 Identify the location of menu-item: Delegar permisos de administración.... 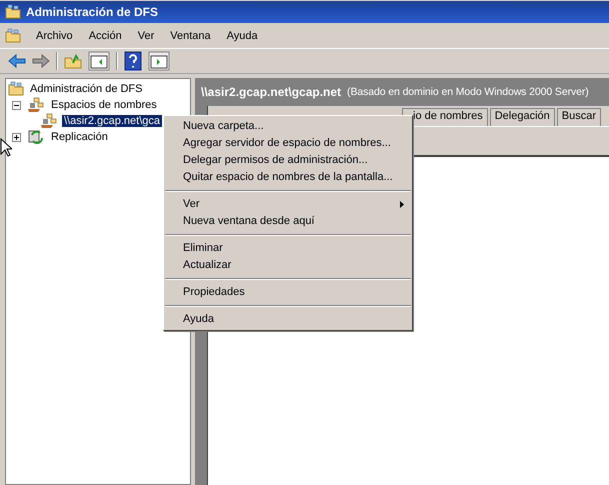
(288, 160).